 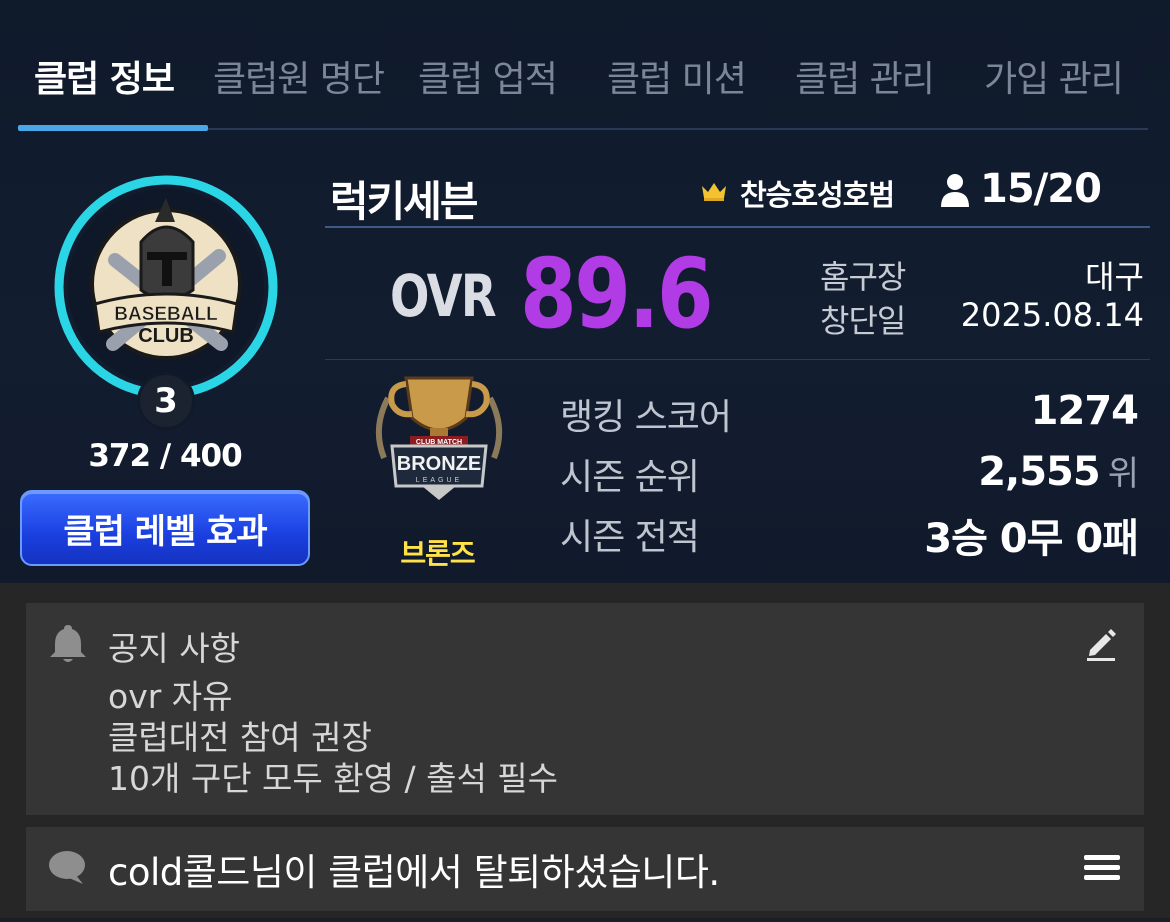 I want to click on badge-top-text: CLUB MATCH, so click(x=439, y=442).